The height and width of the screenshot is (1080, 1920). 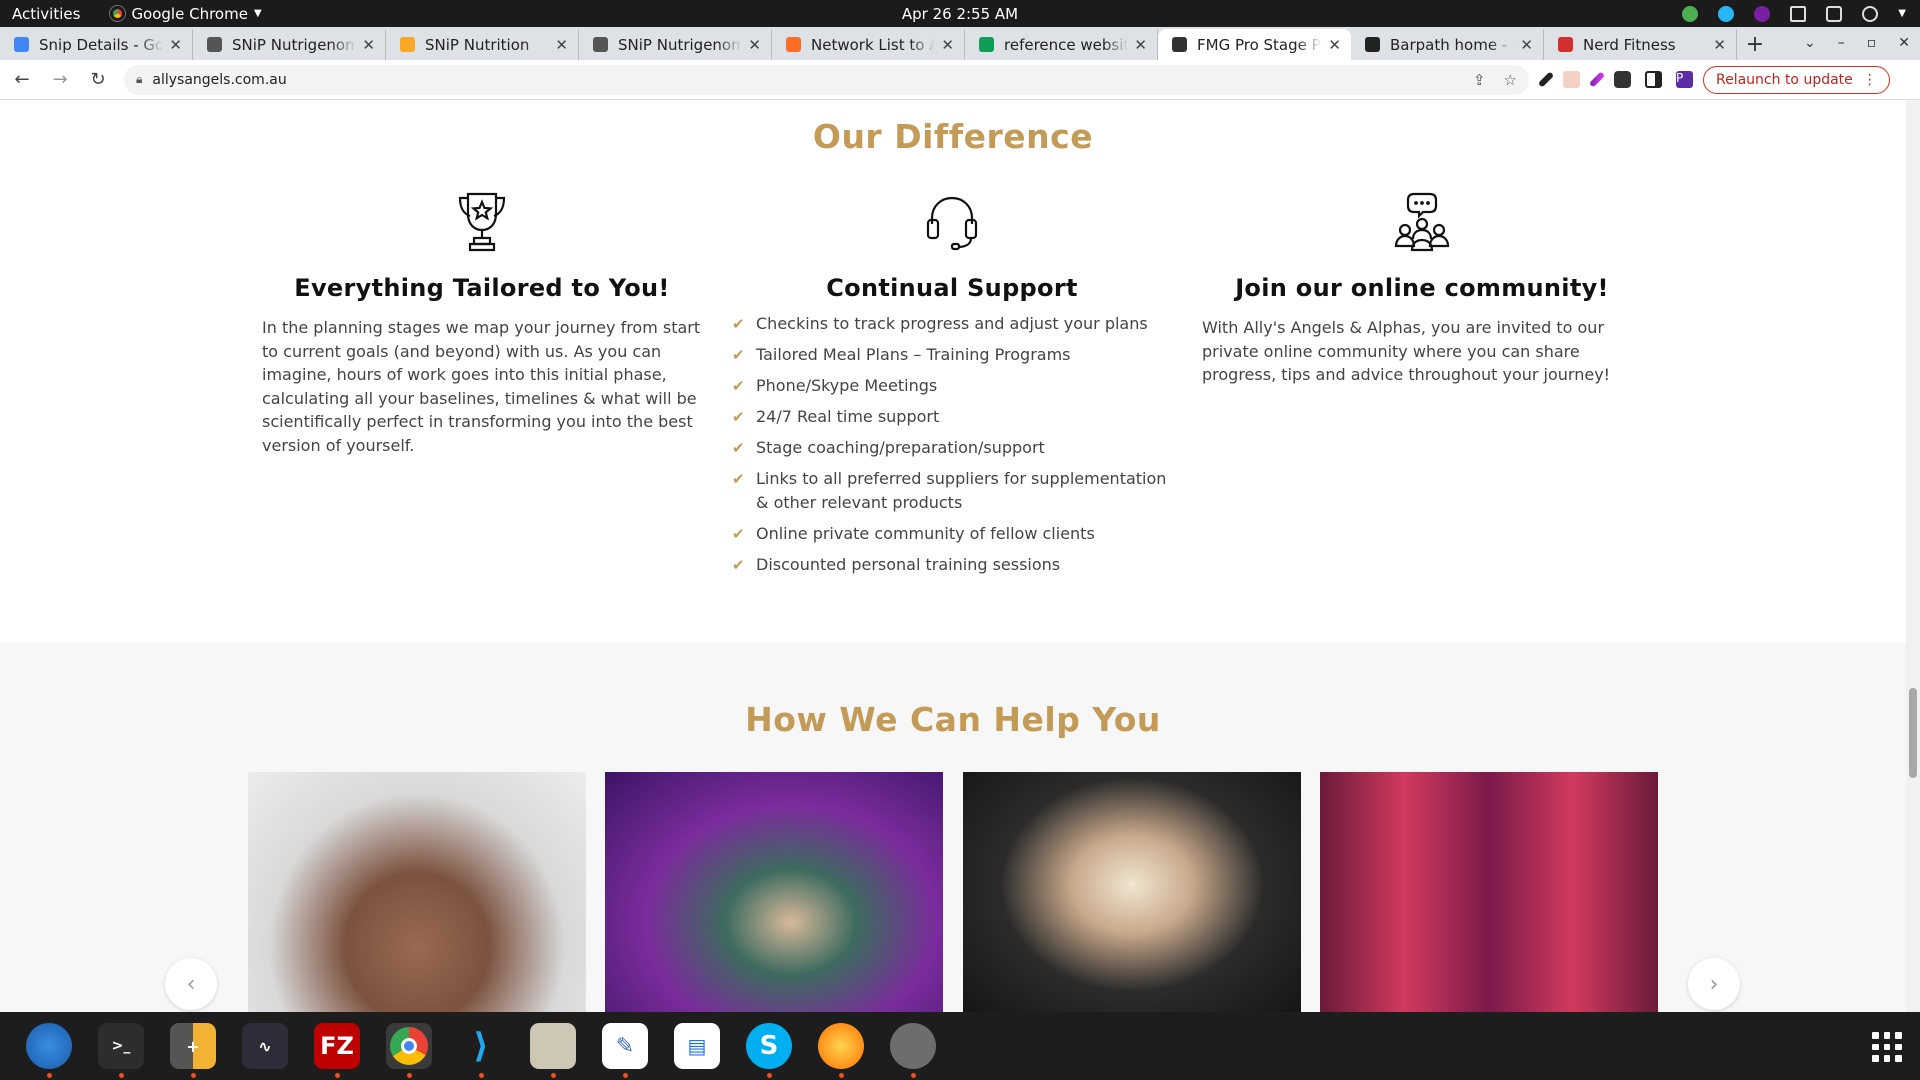 What do you see at coordinates (265, 1046) in the screenshot?
I see `system-monitor-icon: ∿` at bounding box center [265, 1046].